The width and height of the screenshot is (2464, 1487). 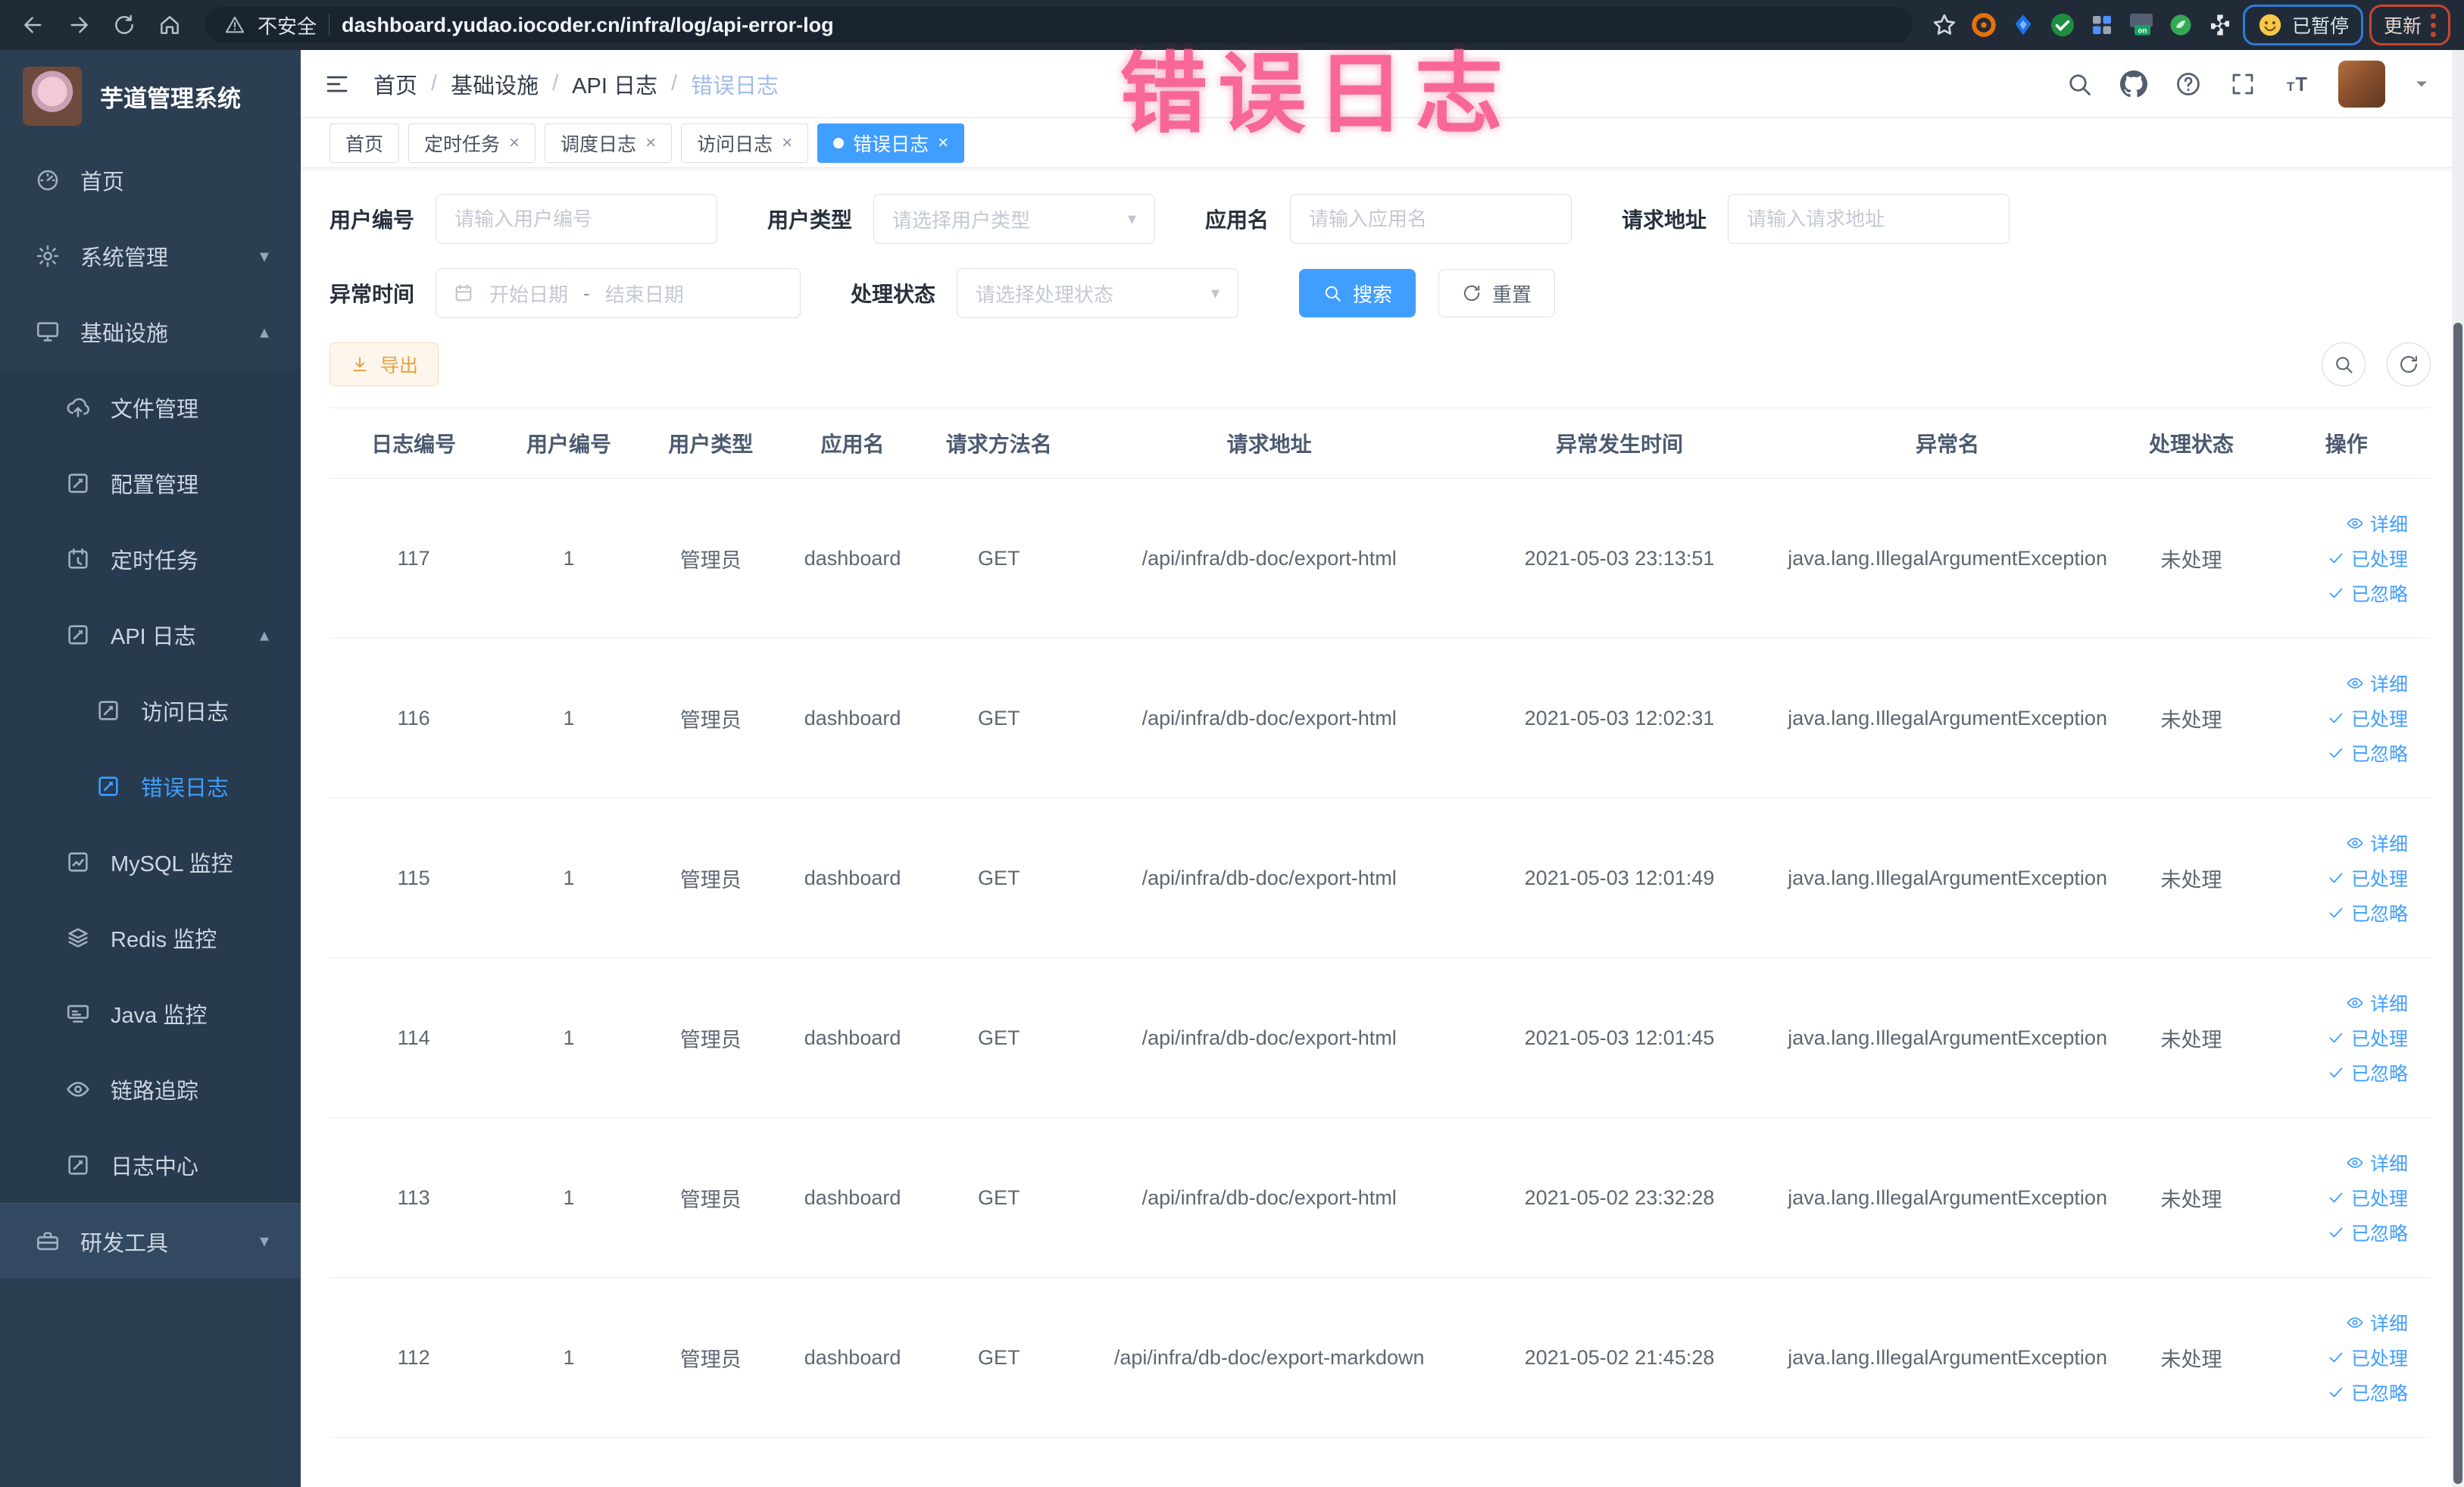 I want to click on kebab-menu-icon, so click(x=2433, y=25).